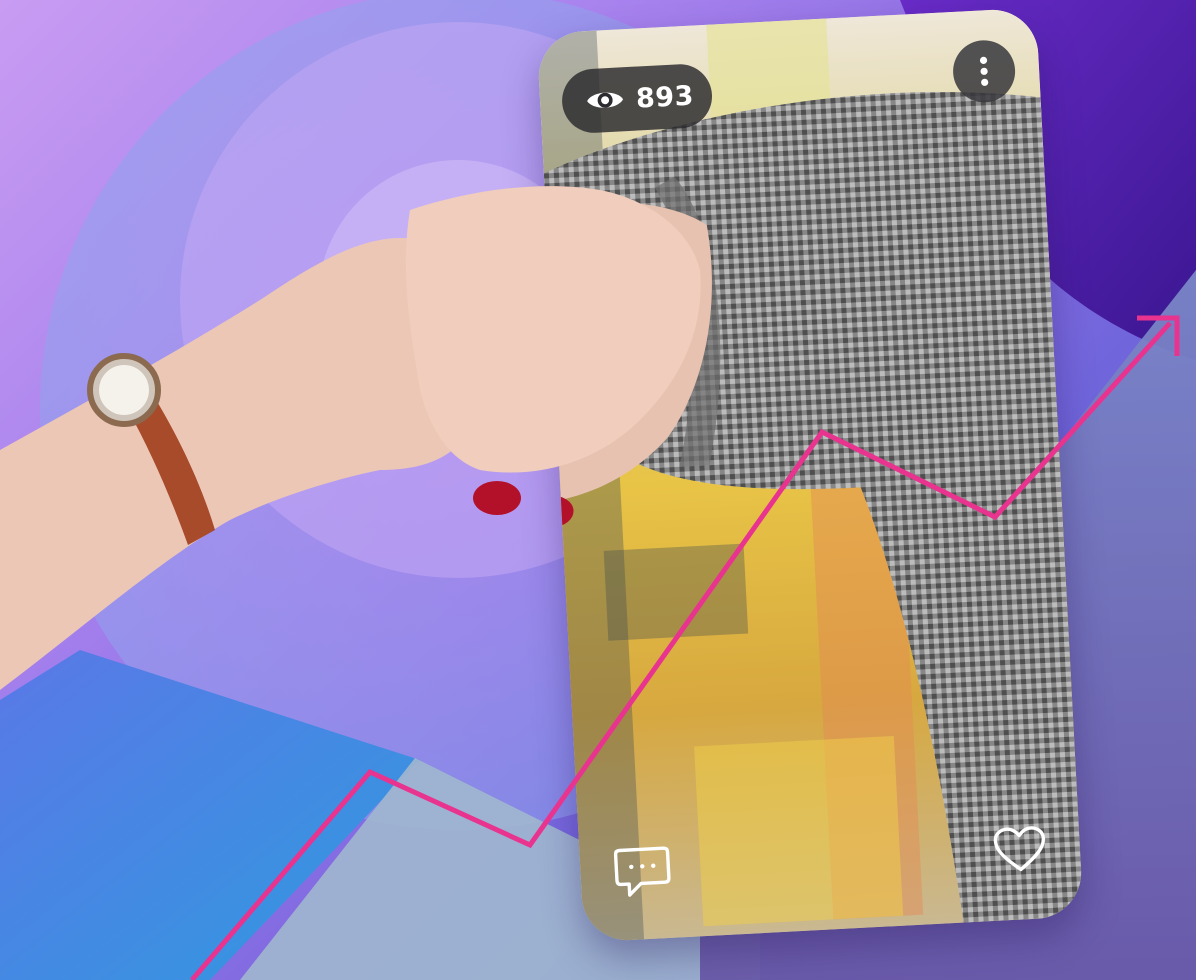 The image size is (1196, 980). I want to click on eye-icon, so click(605, 100).